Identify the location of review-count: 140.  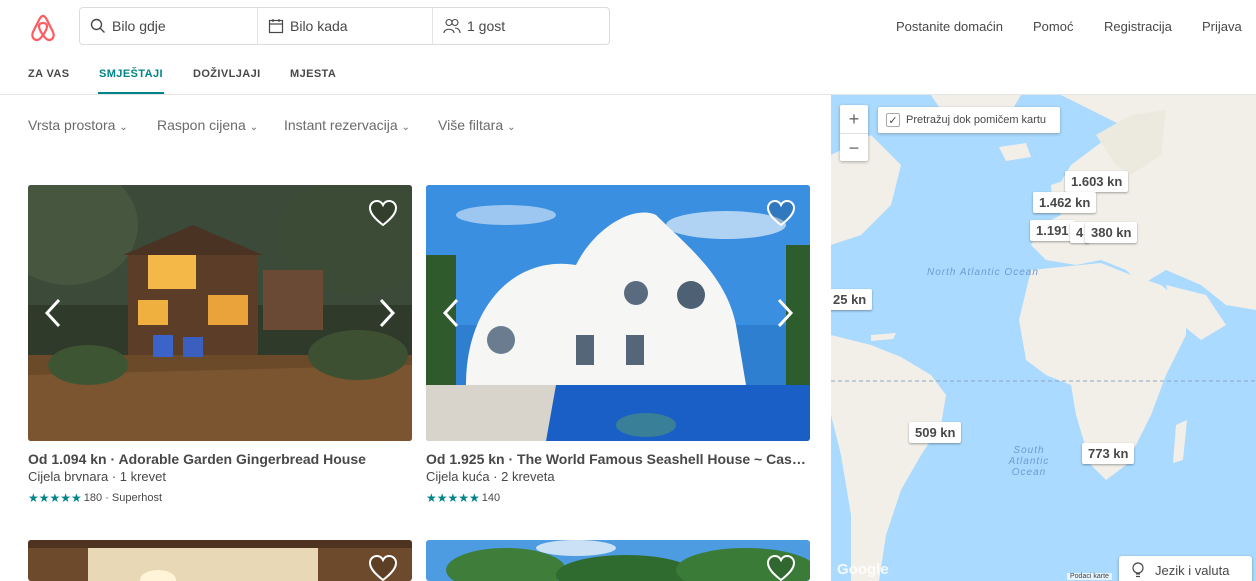
(491, 498).